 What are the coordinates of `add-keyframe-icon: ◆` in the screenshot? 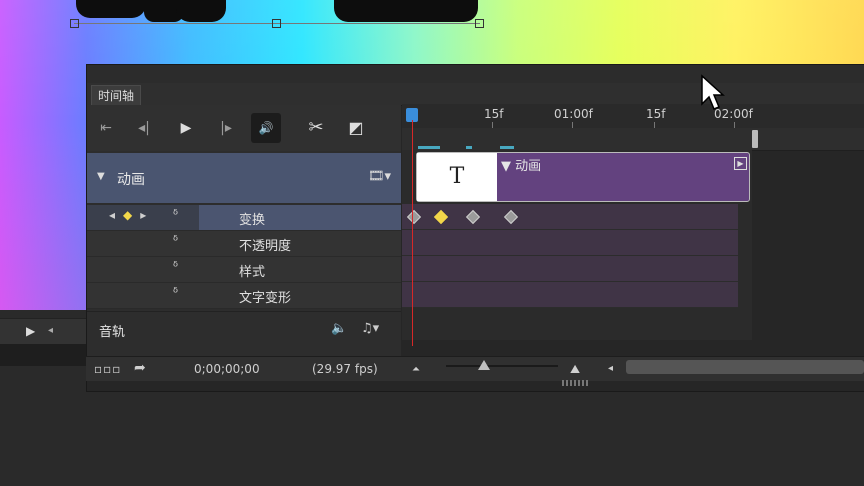 It's located at (132, 215).